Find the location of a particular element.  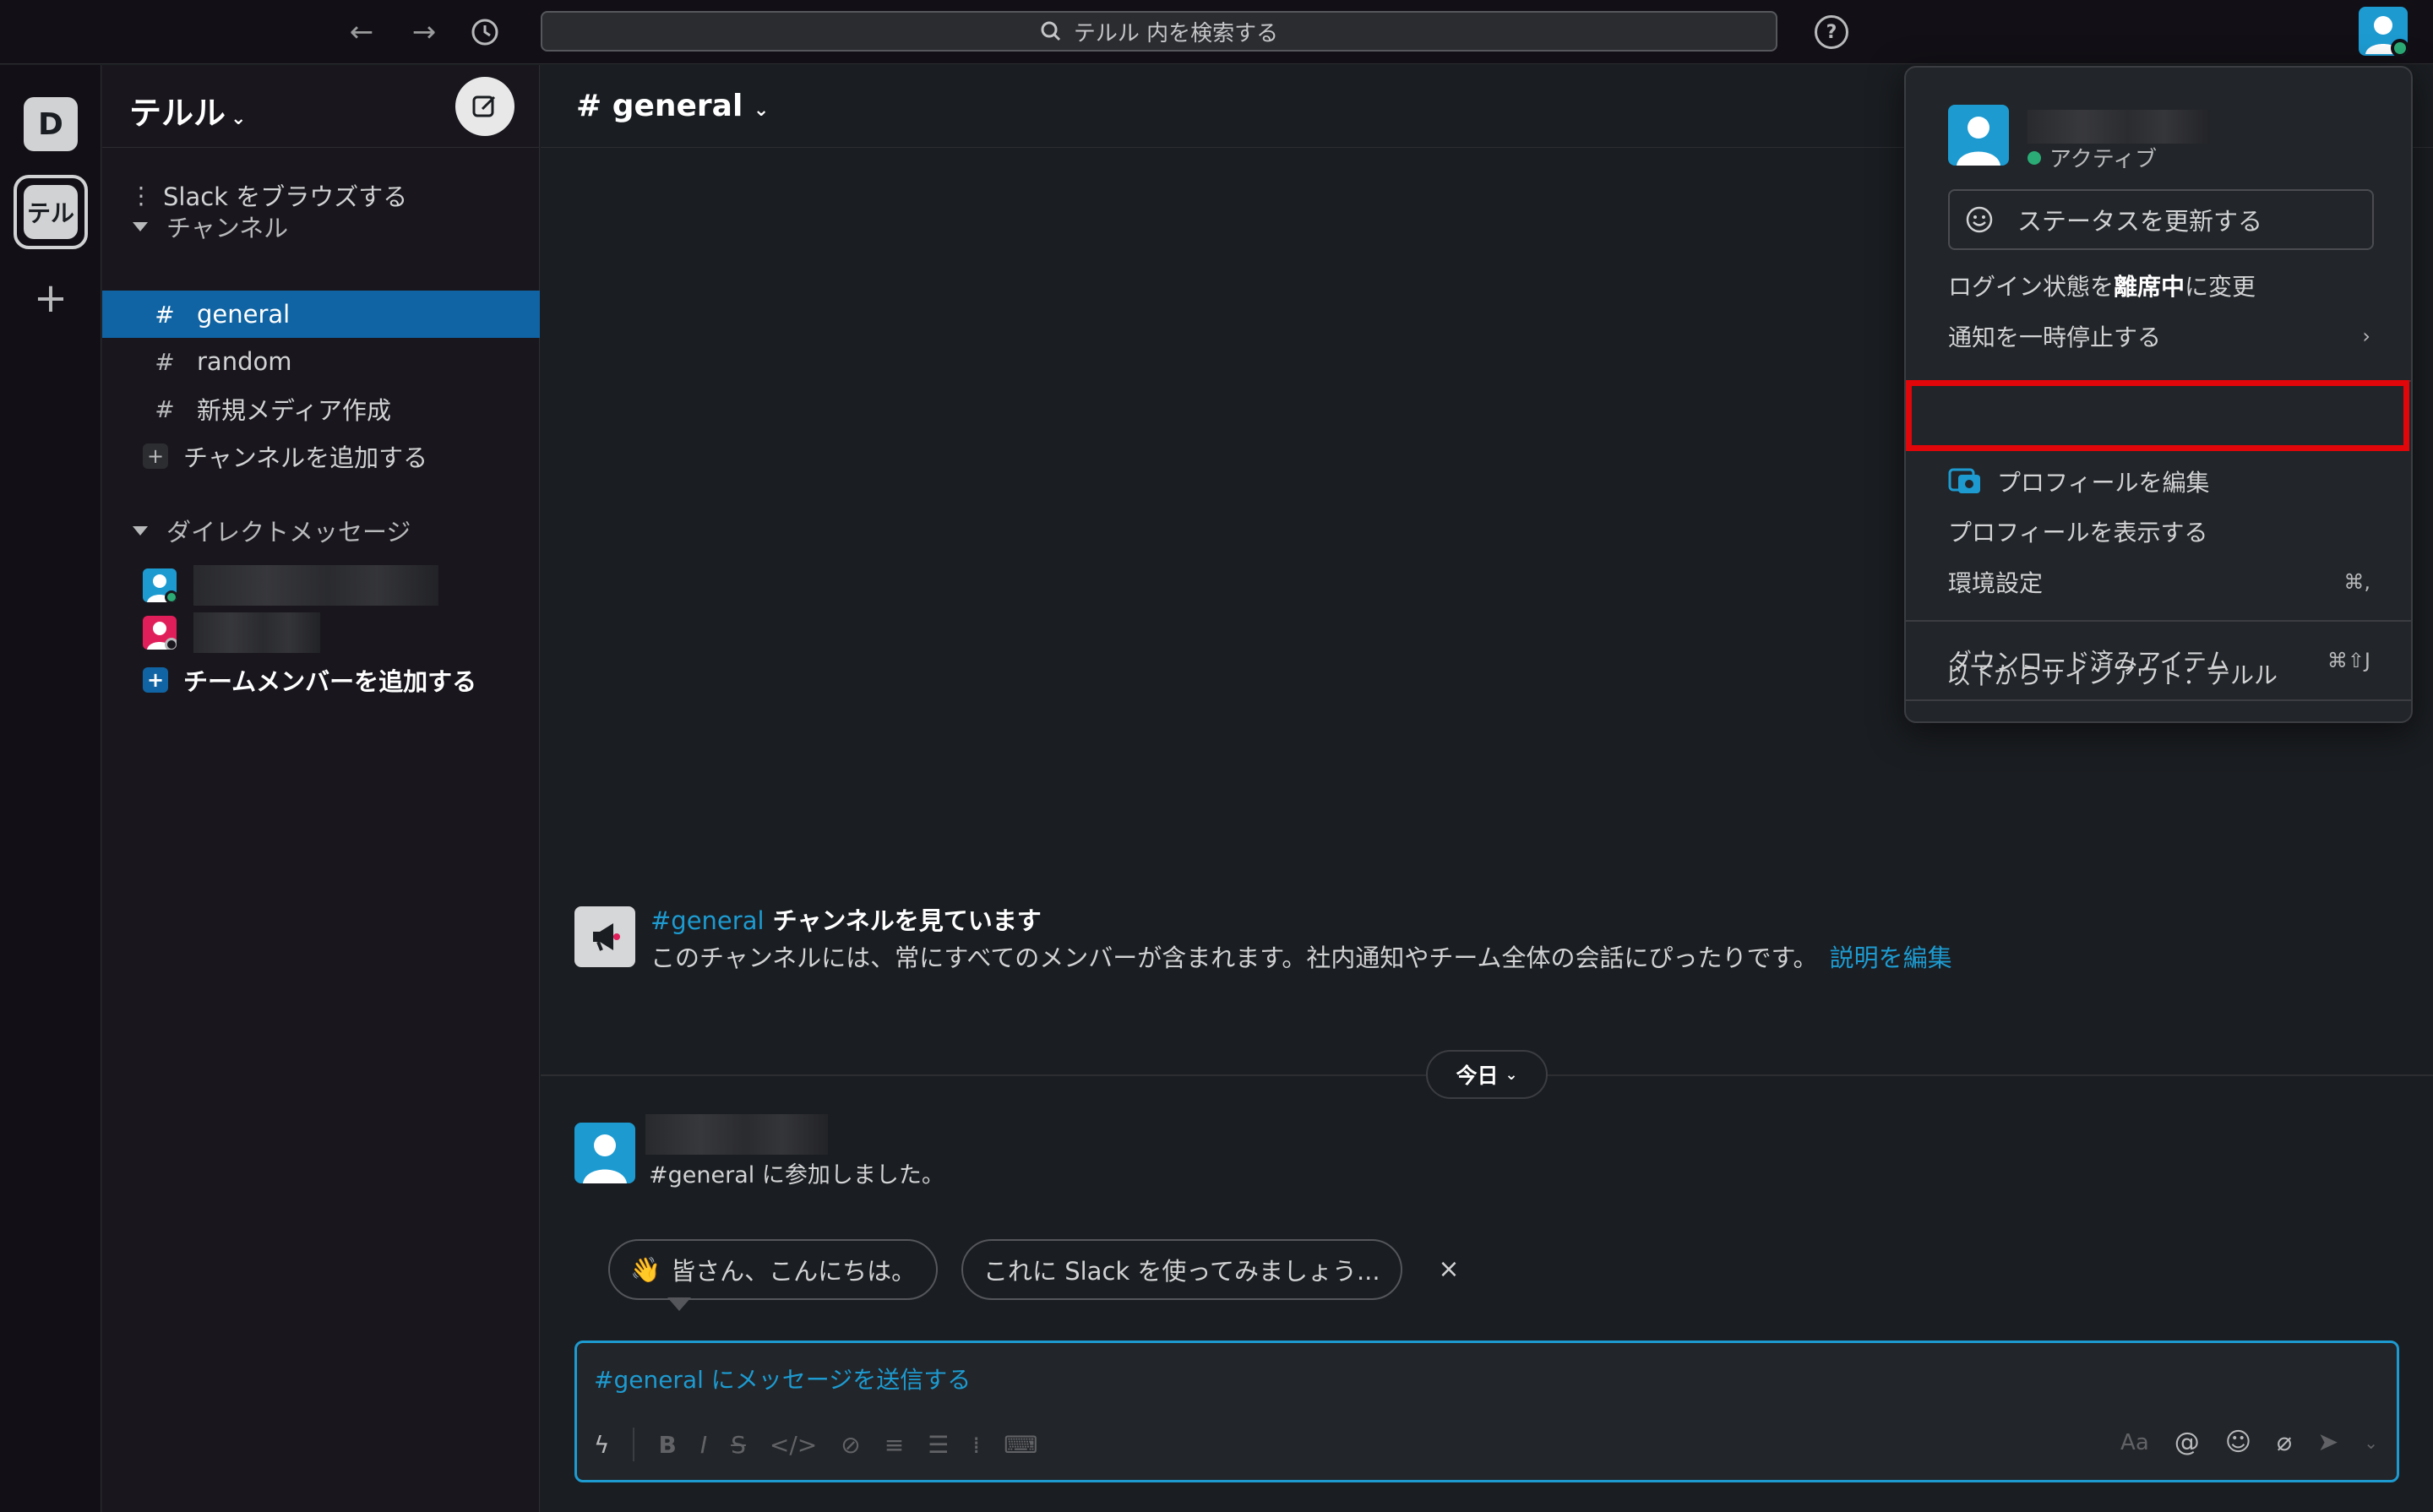

search-input: テルル 内を検索する is located at coordinates (1159, 32).